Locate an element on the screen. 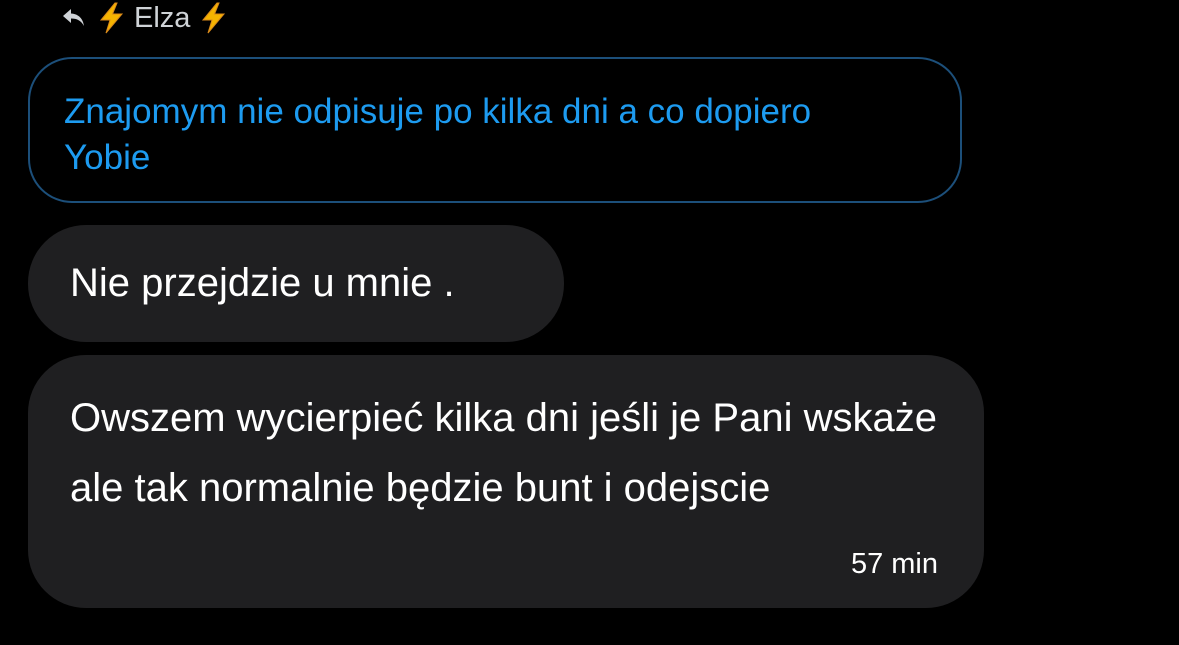  message-bubble: Nie przejdzie u mnie . is located at coordinates (296, 283).